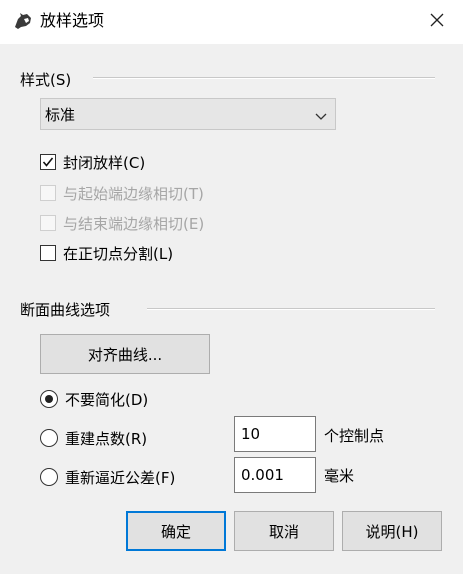 This screenshot has height=574, width=463. I want to click on checkbox-start-tangent: 与起始端边缘相切(T), so click(122, 193).